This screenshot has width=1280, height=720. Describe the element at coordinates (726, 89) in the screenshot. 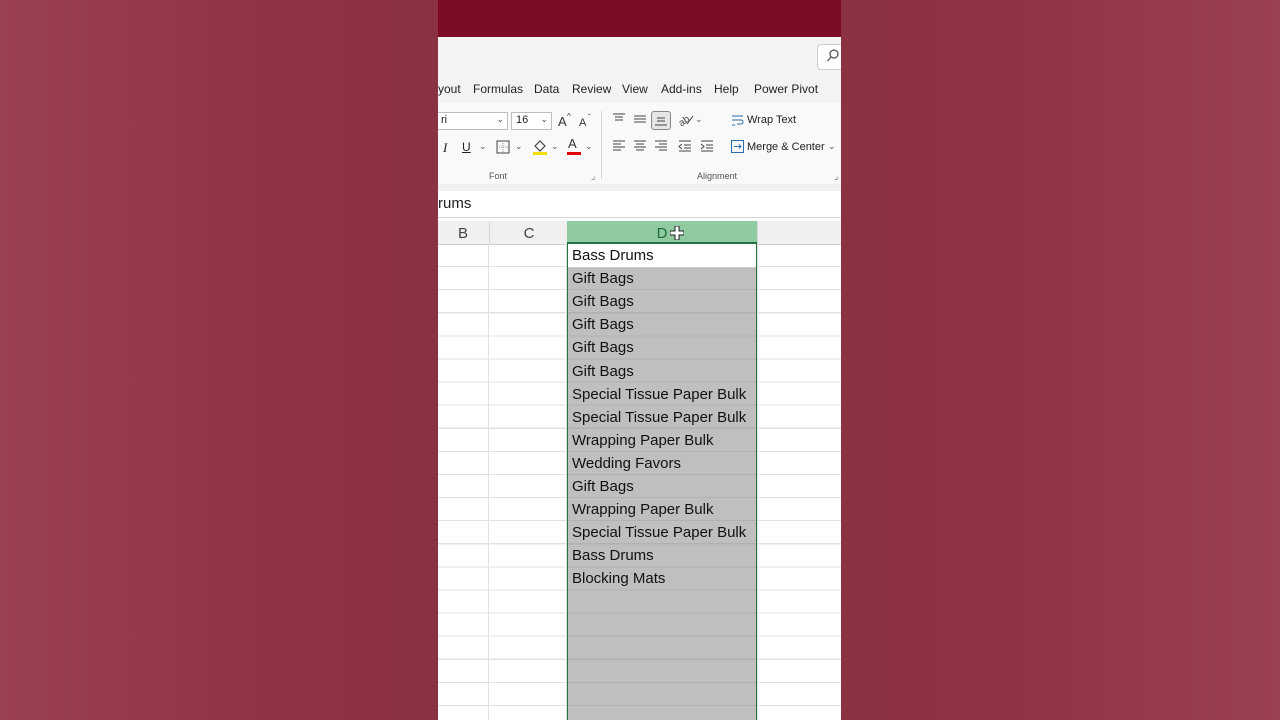

I see `tab-help: Help` at that location.